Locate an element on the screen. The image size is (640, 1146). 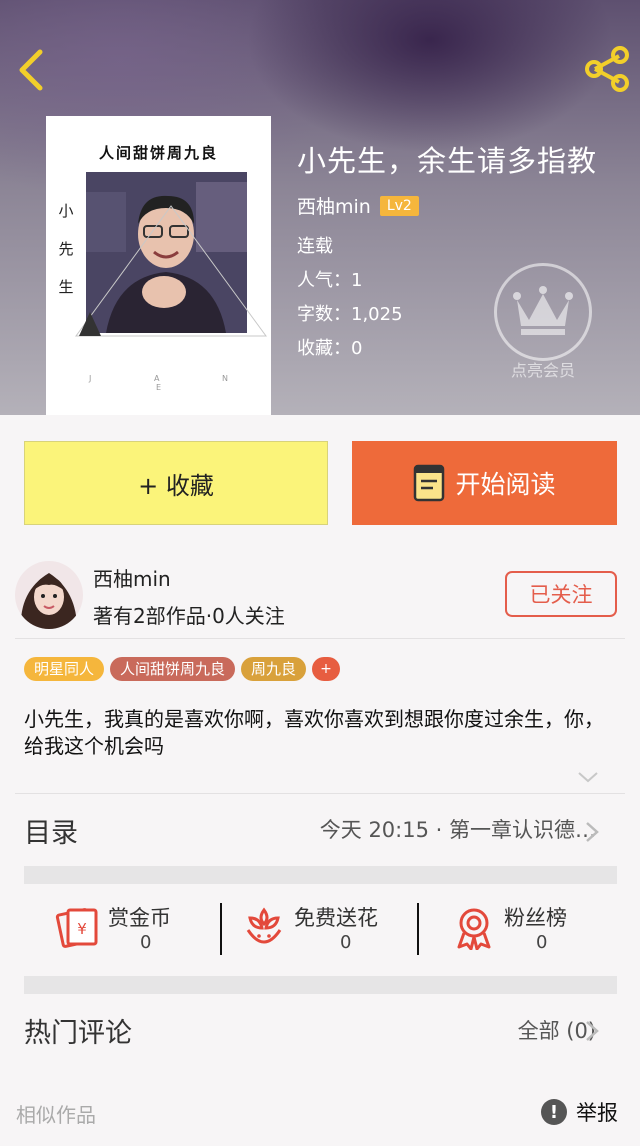
catalog-title: 目录 is located at coordinates (51, 830).